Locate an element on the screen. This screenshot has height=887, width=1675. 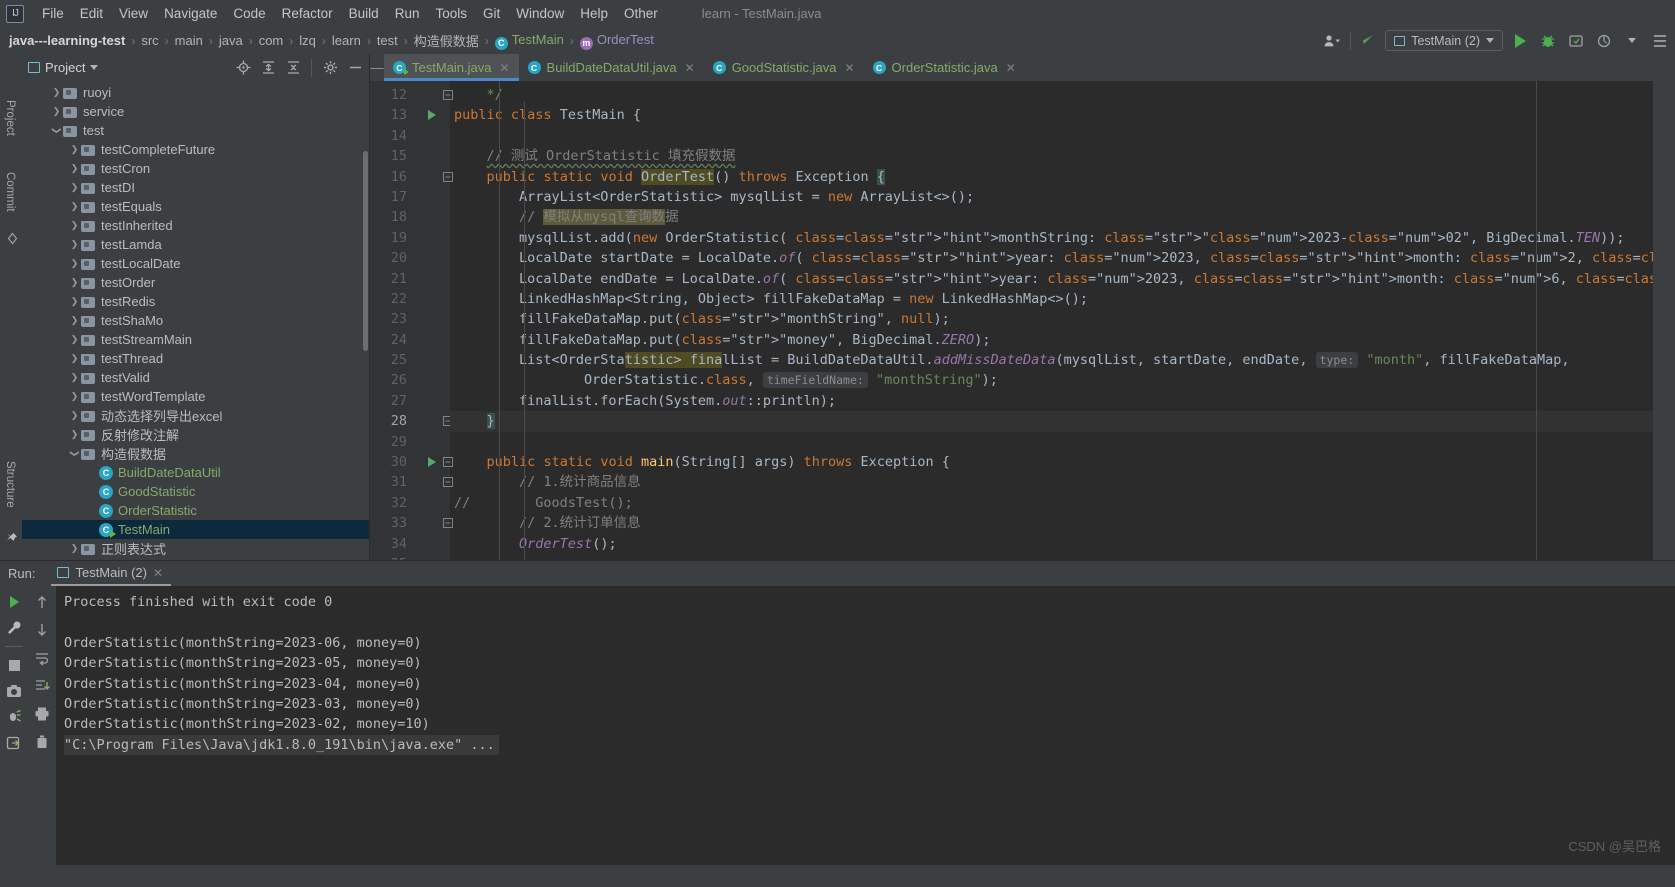
tree-node: ❯ 正则表达式 is located at coordinates (195, 548).